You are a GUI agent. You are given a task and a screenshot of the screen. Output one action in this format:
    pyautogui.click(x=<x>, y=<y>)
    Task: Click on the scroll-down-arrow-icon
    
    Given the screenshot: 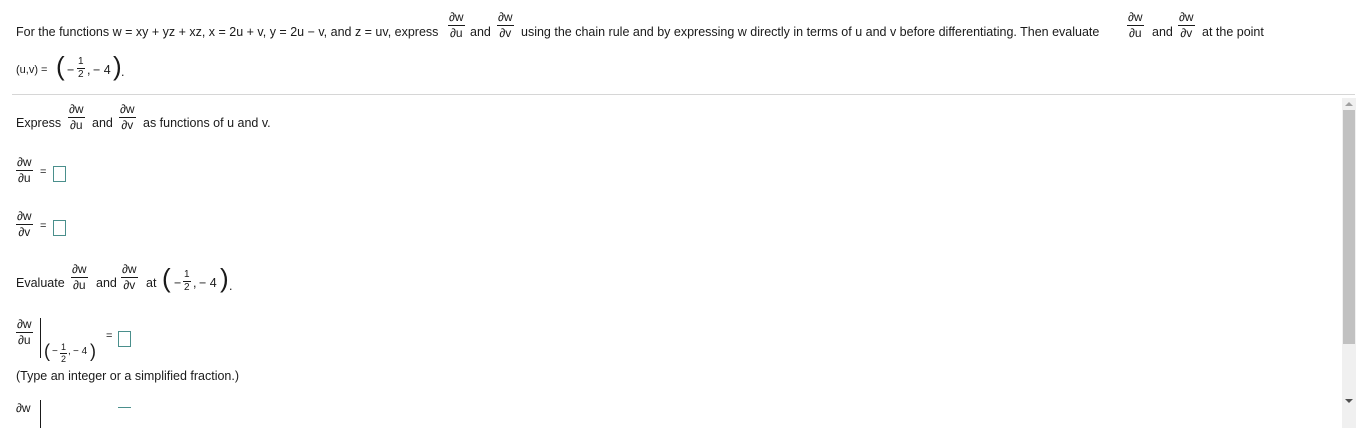 What is the action you would take?
    pyautogui.click(x=1349, y=401)
    